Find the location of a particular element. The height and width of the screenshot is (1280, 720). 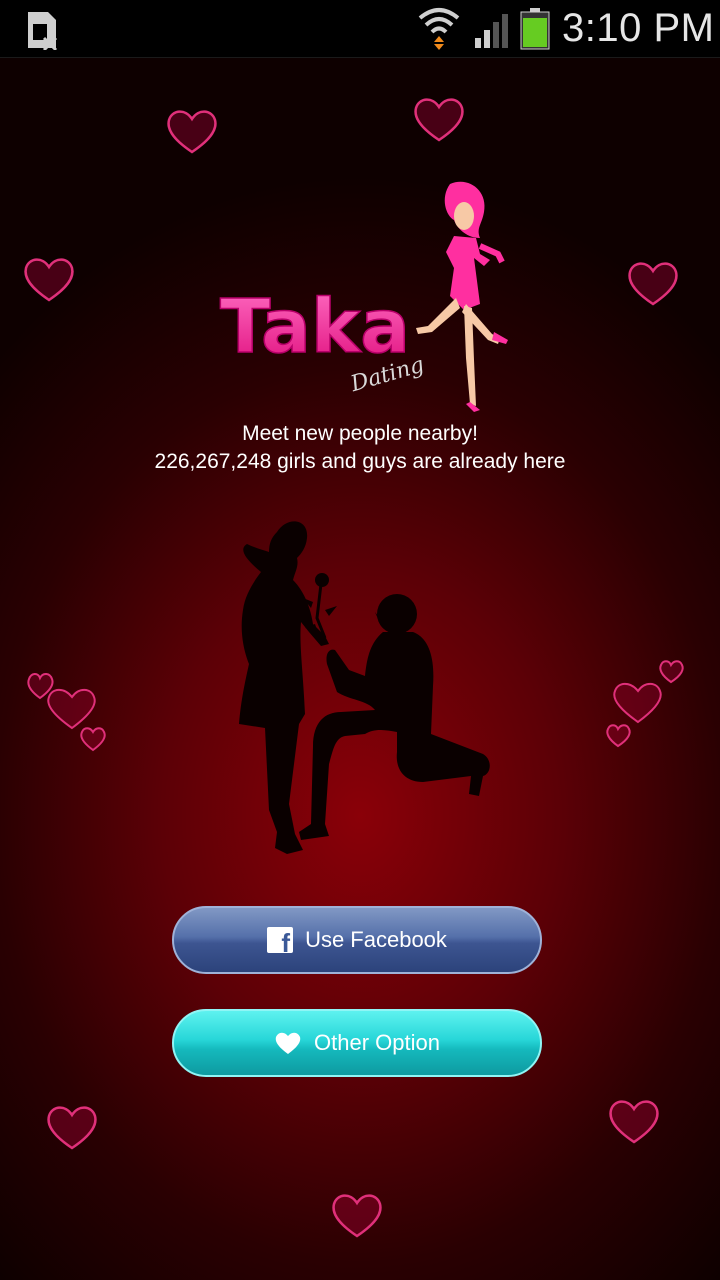

taka-logo: Taka Dating is located at coordinates (363, 296).